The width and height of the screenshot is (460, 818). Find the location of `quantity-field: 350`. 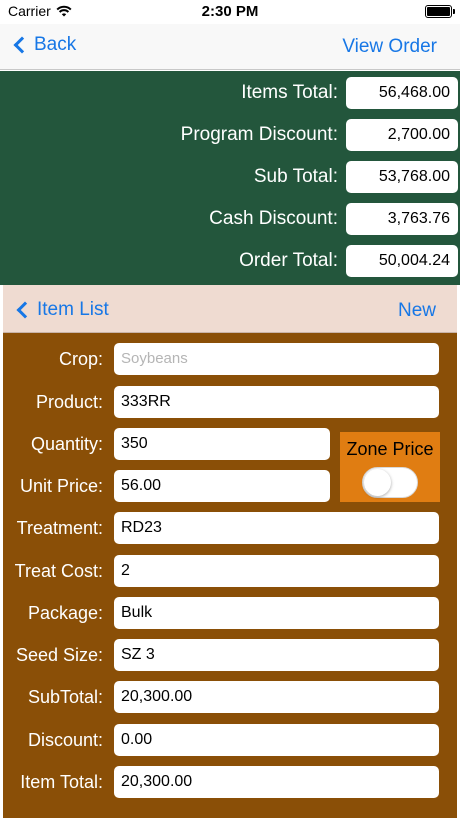

quantity-field: 350 is located at coordinates (222, 444).